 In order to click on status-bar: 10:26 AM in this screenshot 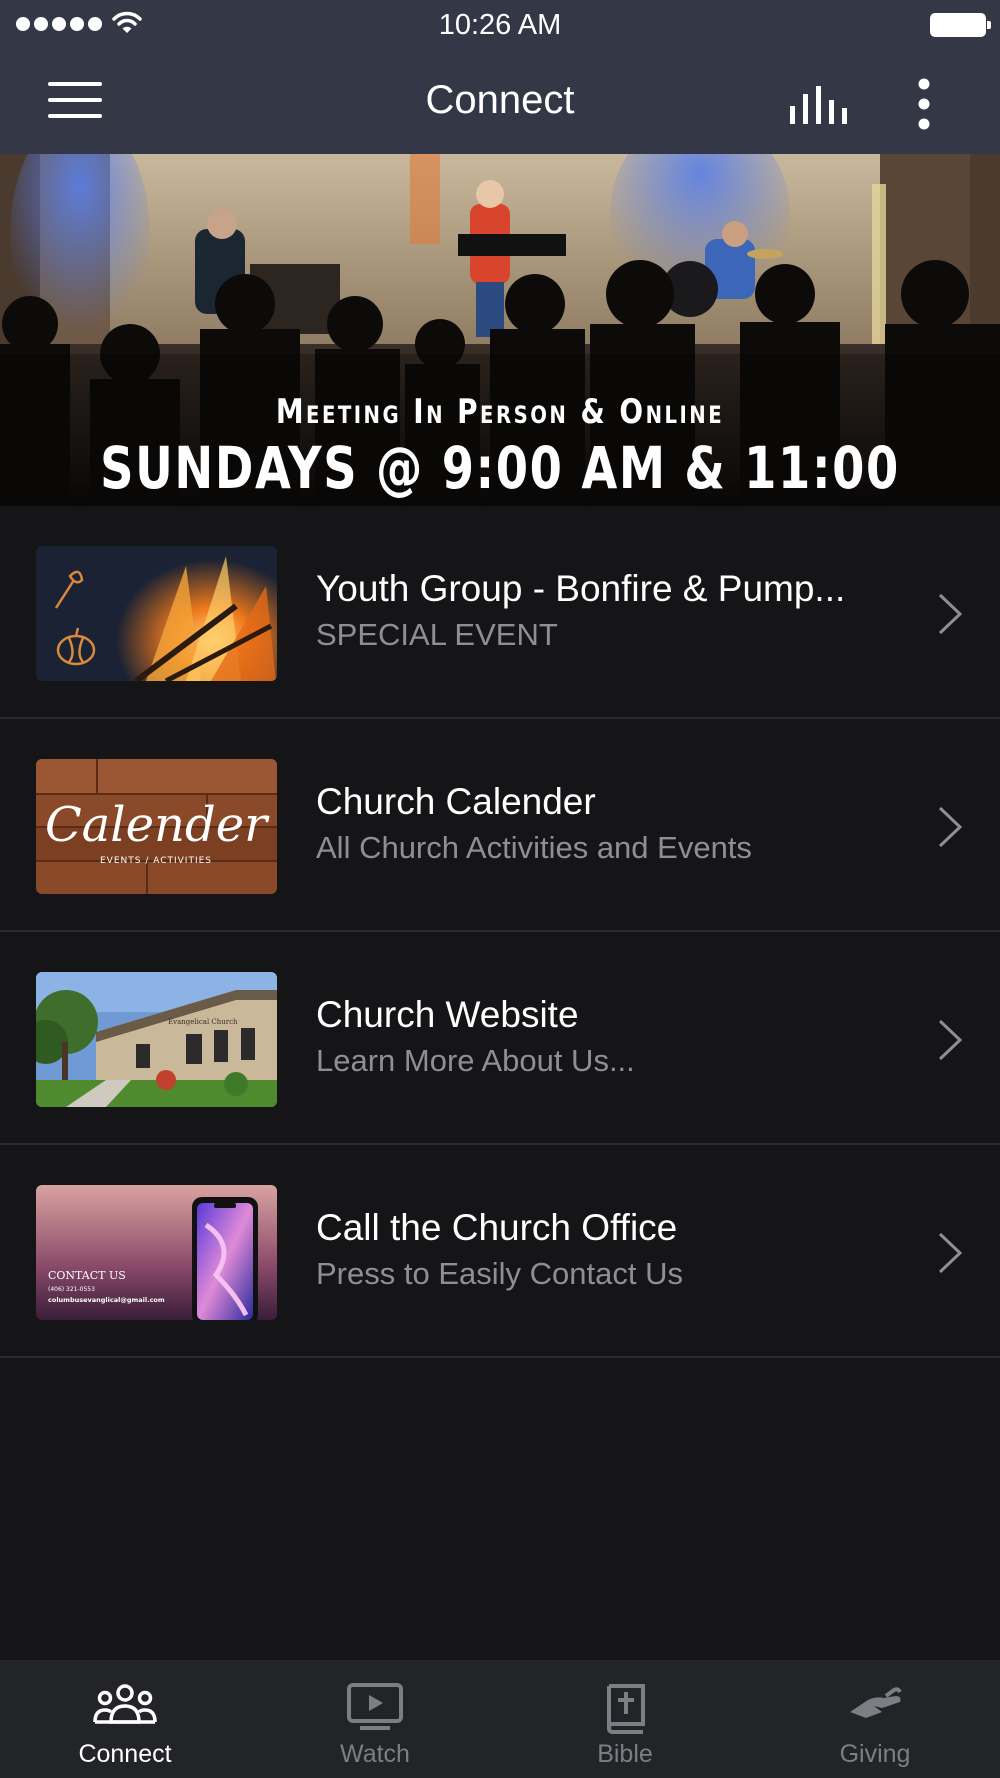, I will do `click(500, 25)`.